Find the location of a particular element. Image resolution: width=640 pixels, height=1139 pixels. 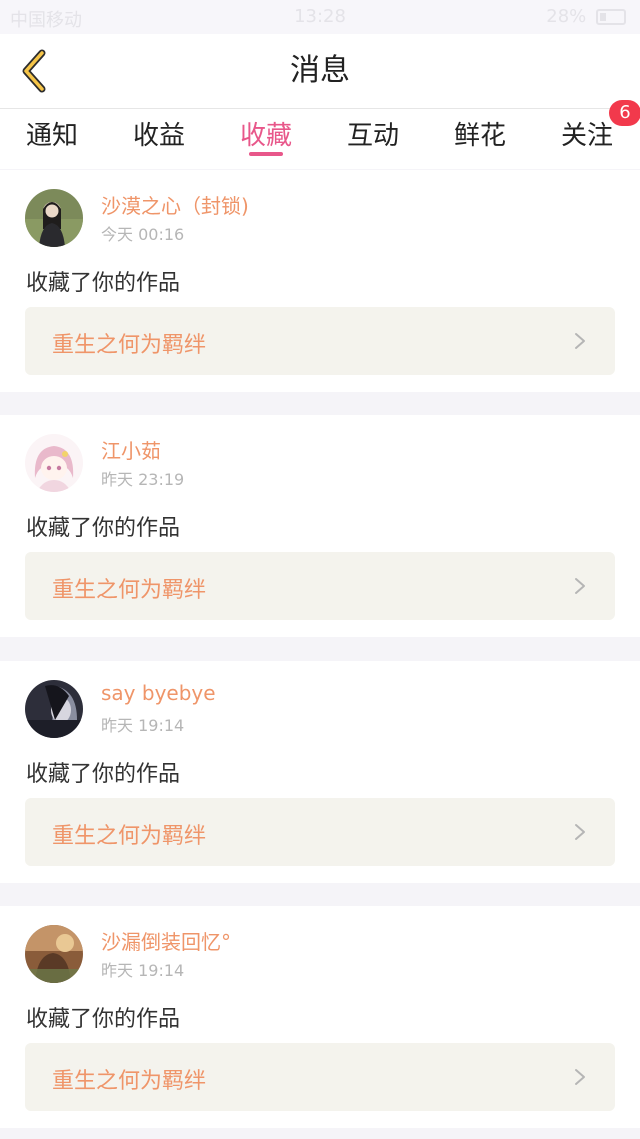

tab-flowers: 鲜花 is located at coordinates (484, 139).